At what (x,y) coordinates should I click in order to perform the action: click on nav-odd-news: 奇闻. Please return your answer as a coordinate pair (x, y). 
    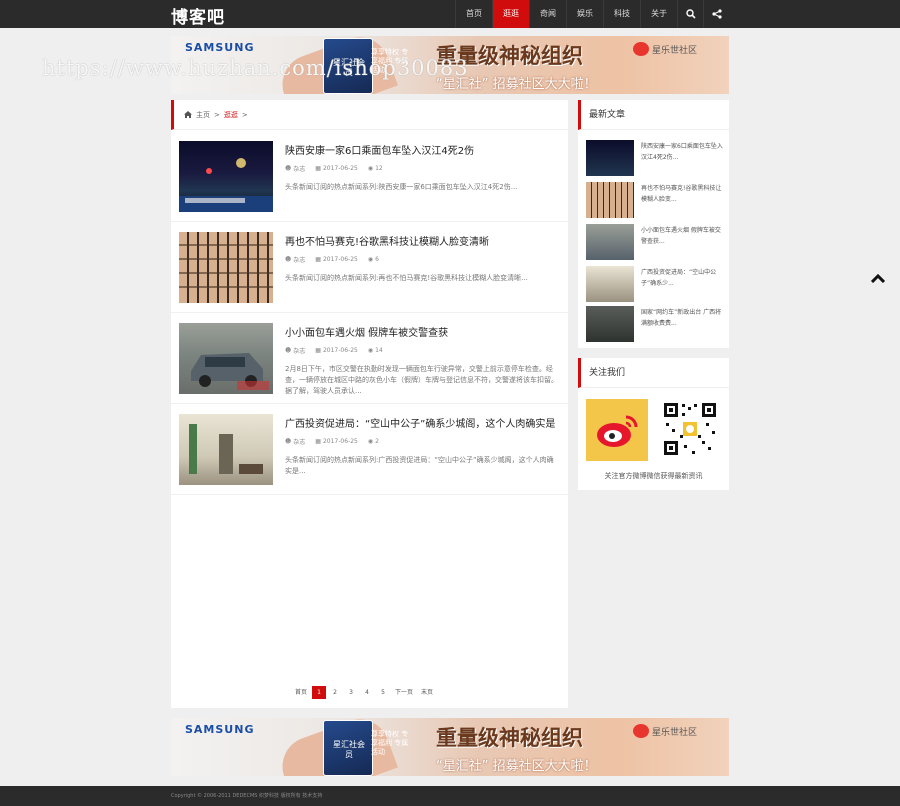
    Looking at the image, I should click on (547, 14).